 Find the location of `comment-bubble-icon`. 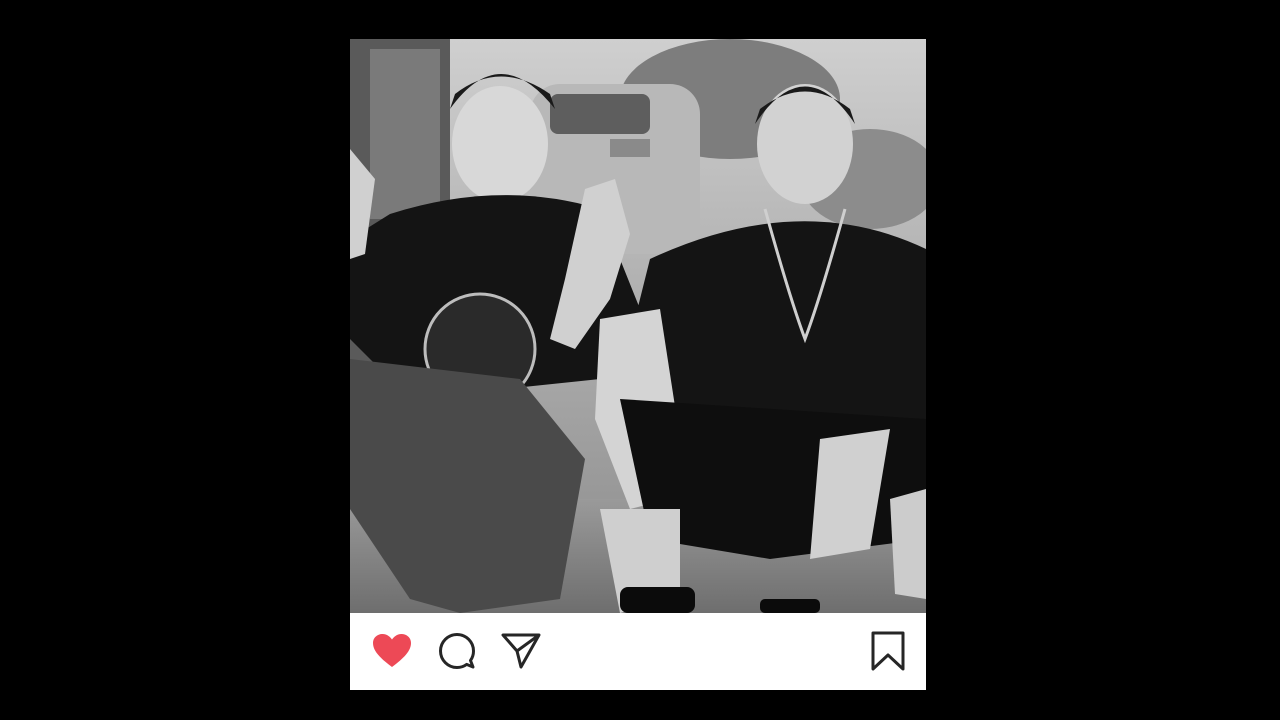

comment-bubble-icon is located at coordinates (457, 651).